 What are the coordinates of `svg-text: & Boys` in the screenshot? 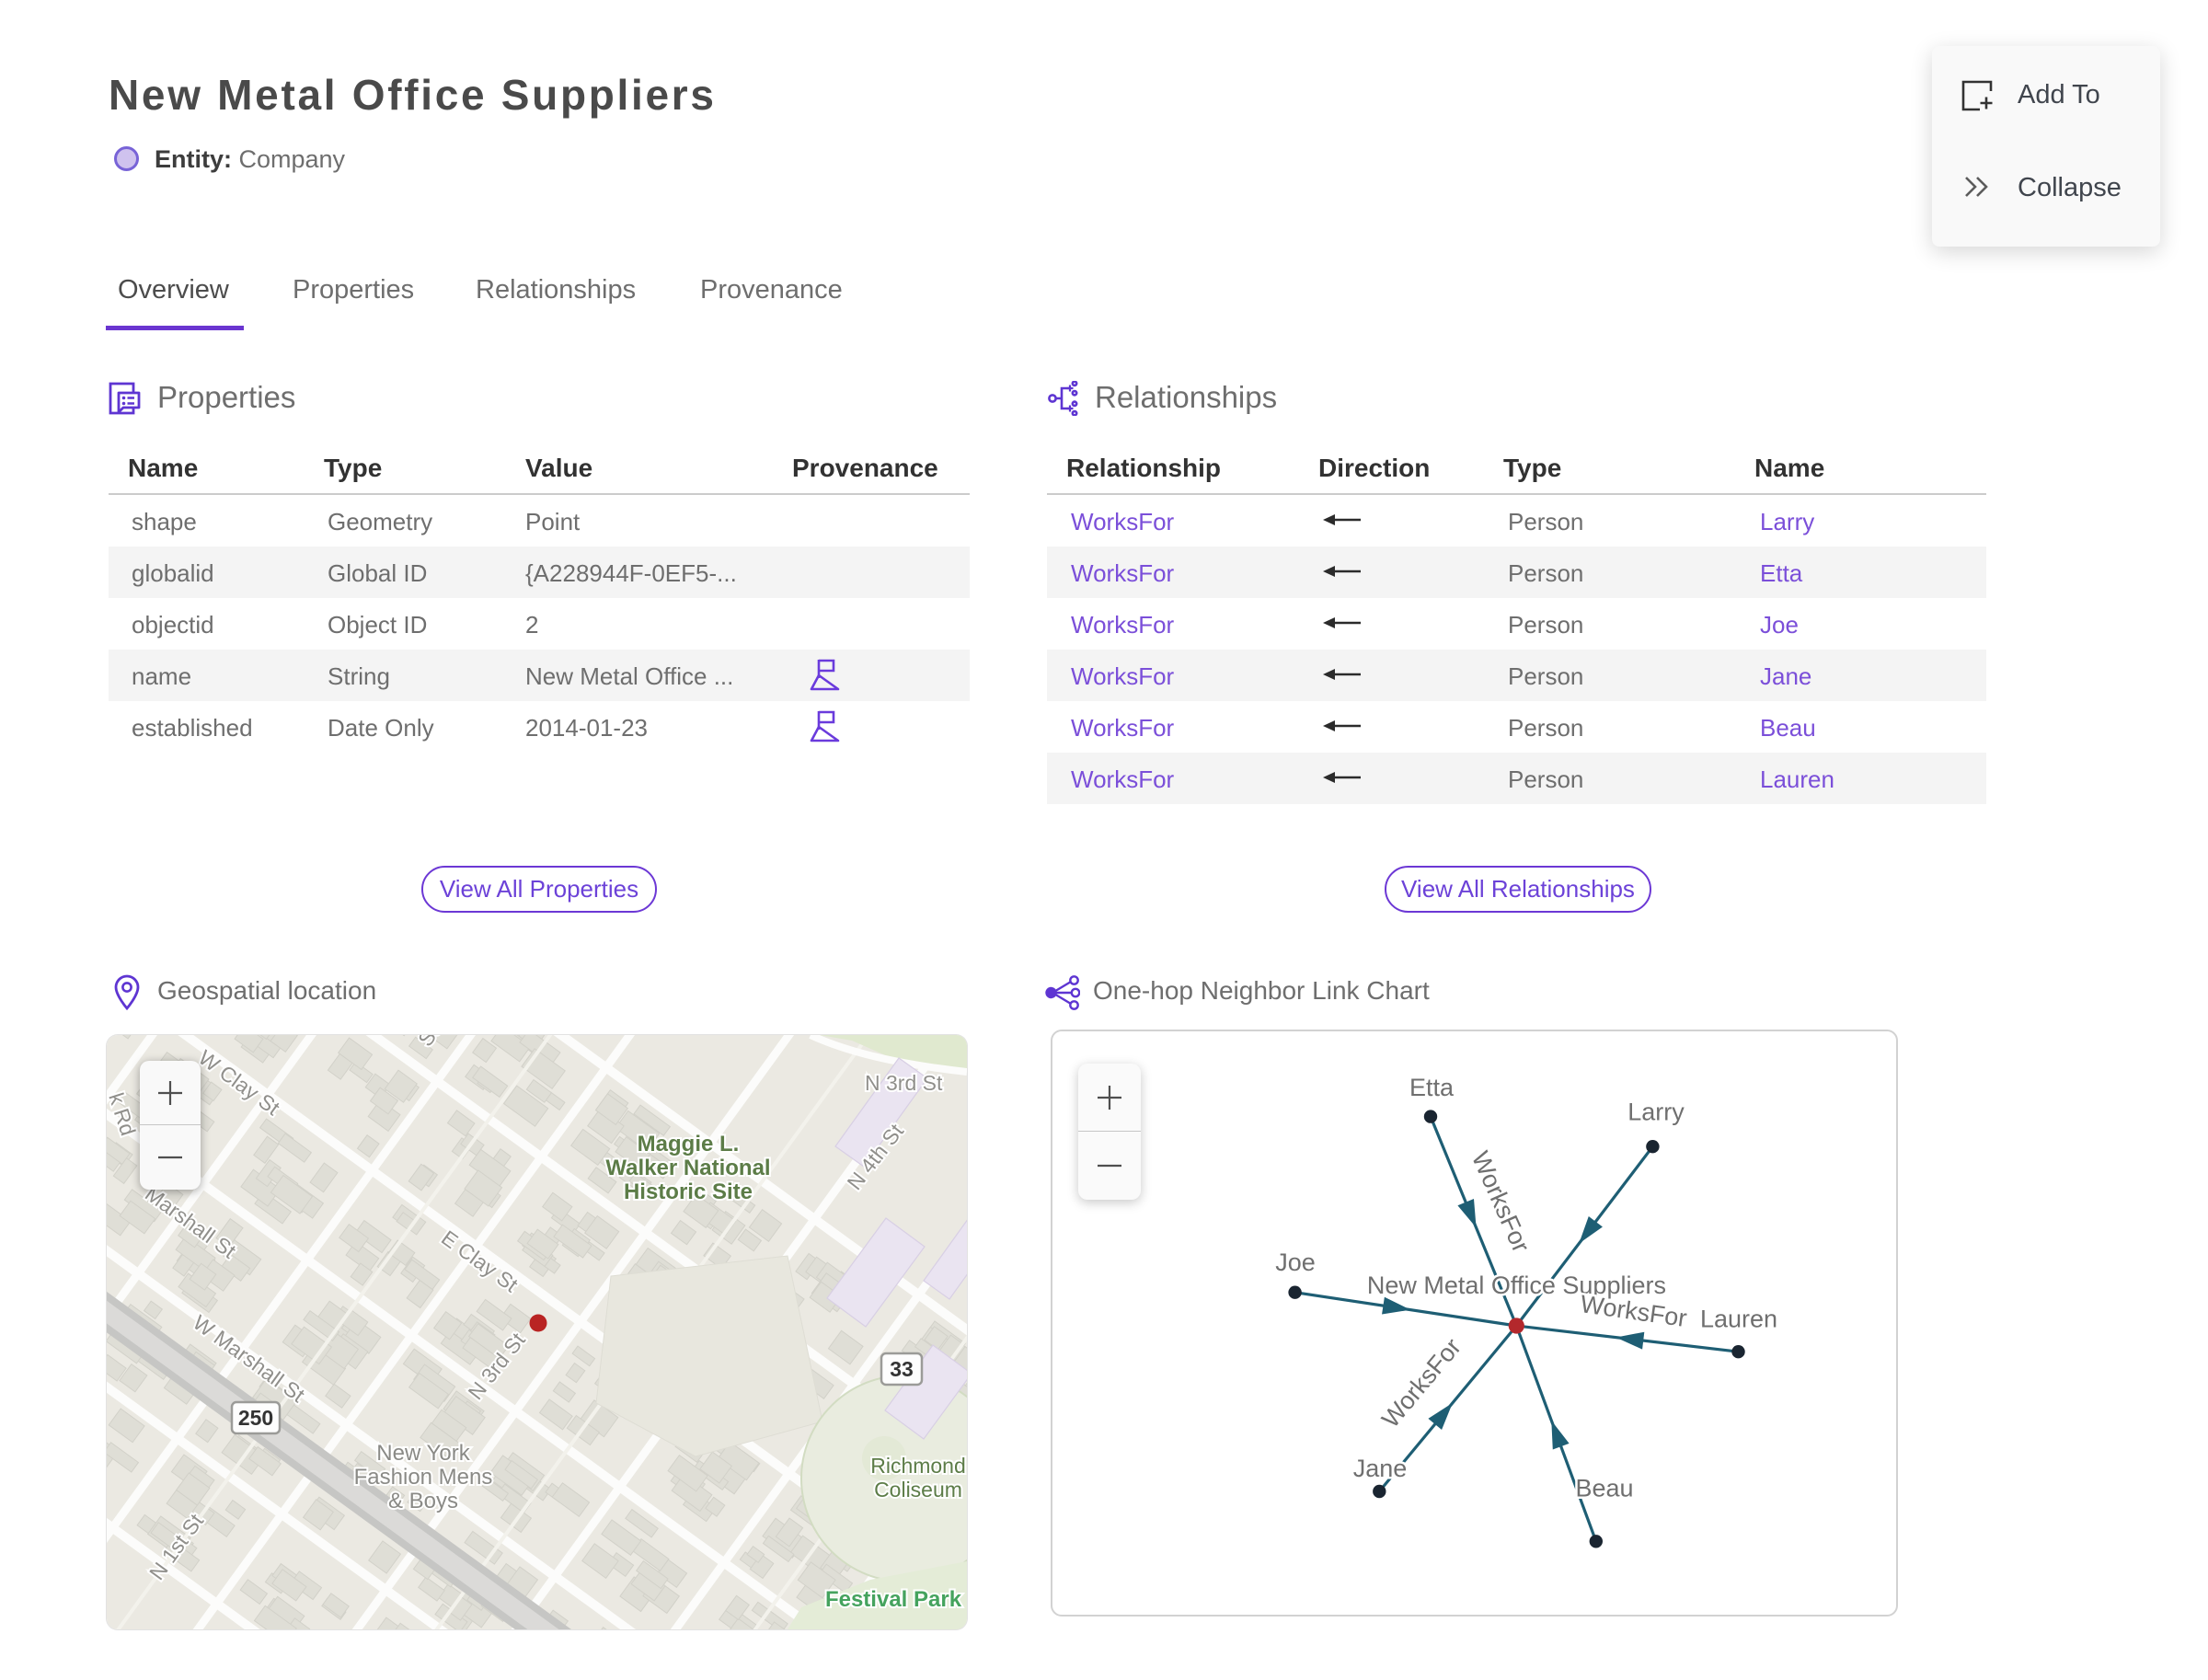 It's located at (423, 1501).